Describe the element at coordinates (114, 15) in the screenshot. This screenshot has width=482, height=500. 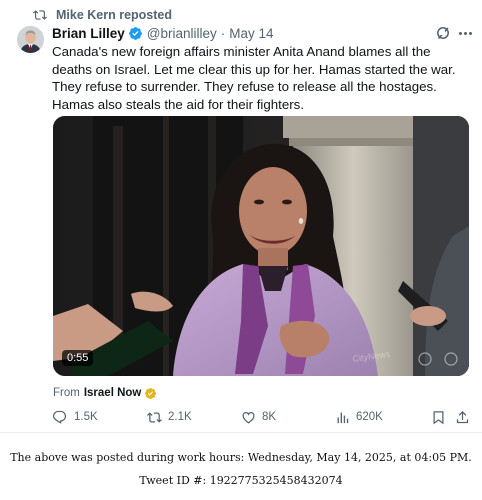
I see `repost-label: Mike Kern reposted` at that location.